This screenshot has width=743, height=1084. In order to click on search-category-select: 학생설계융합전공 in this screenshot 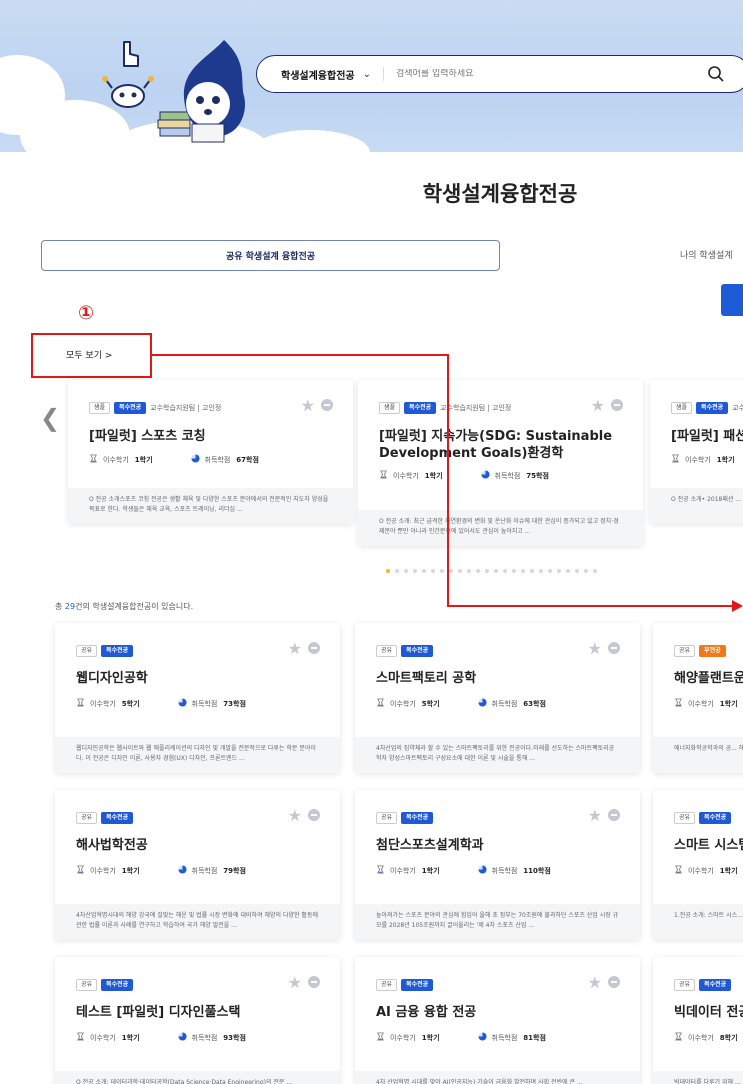, I will do `click(318, 74)`.